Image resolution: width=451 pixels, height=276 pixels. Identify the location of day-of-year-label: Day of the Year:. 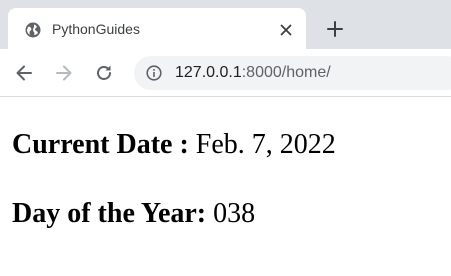
(109, 213).